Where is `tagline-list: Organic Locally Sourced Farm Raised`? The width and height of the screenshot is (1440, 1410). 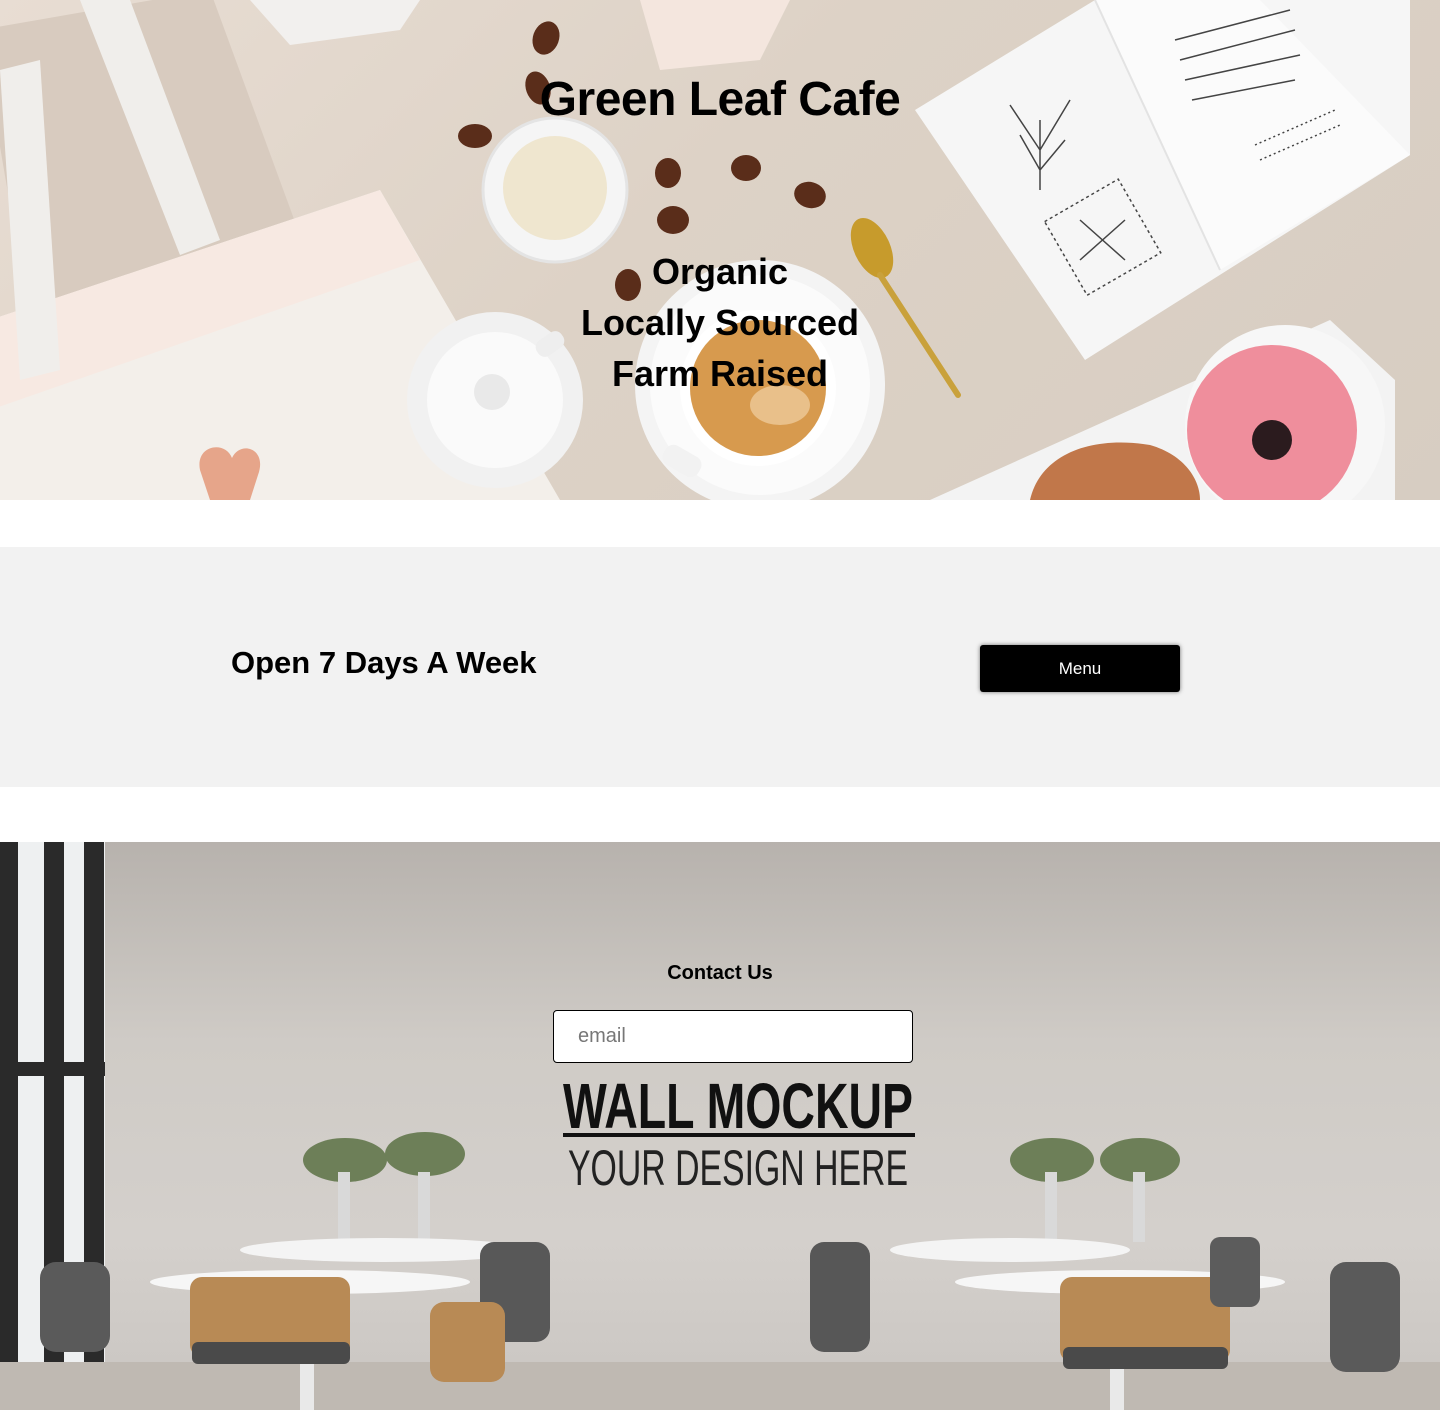
tagline-list: Organic Locally Sourced Farm Raised is located at coordinates (720, 322).